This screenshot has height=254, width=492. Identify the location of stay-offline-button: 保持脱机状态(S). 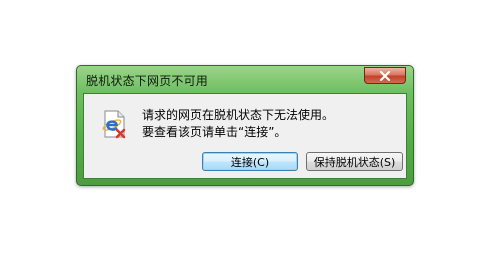
(354, 161).